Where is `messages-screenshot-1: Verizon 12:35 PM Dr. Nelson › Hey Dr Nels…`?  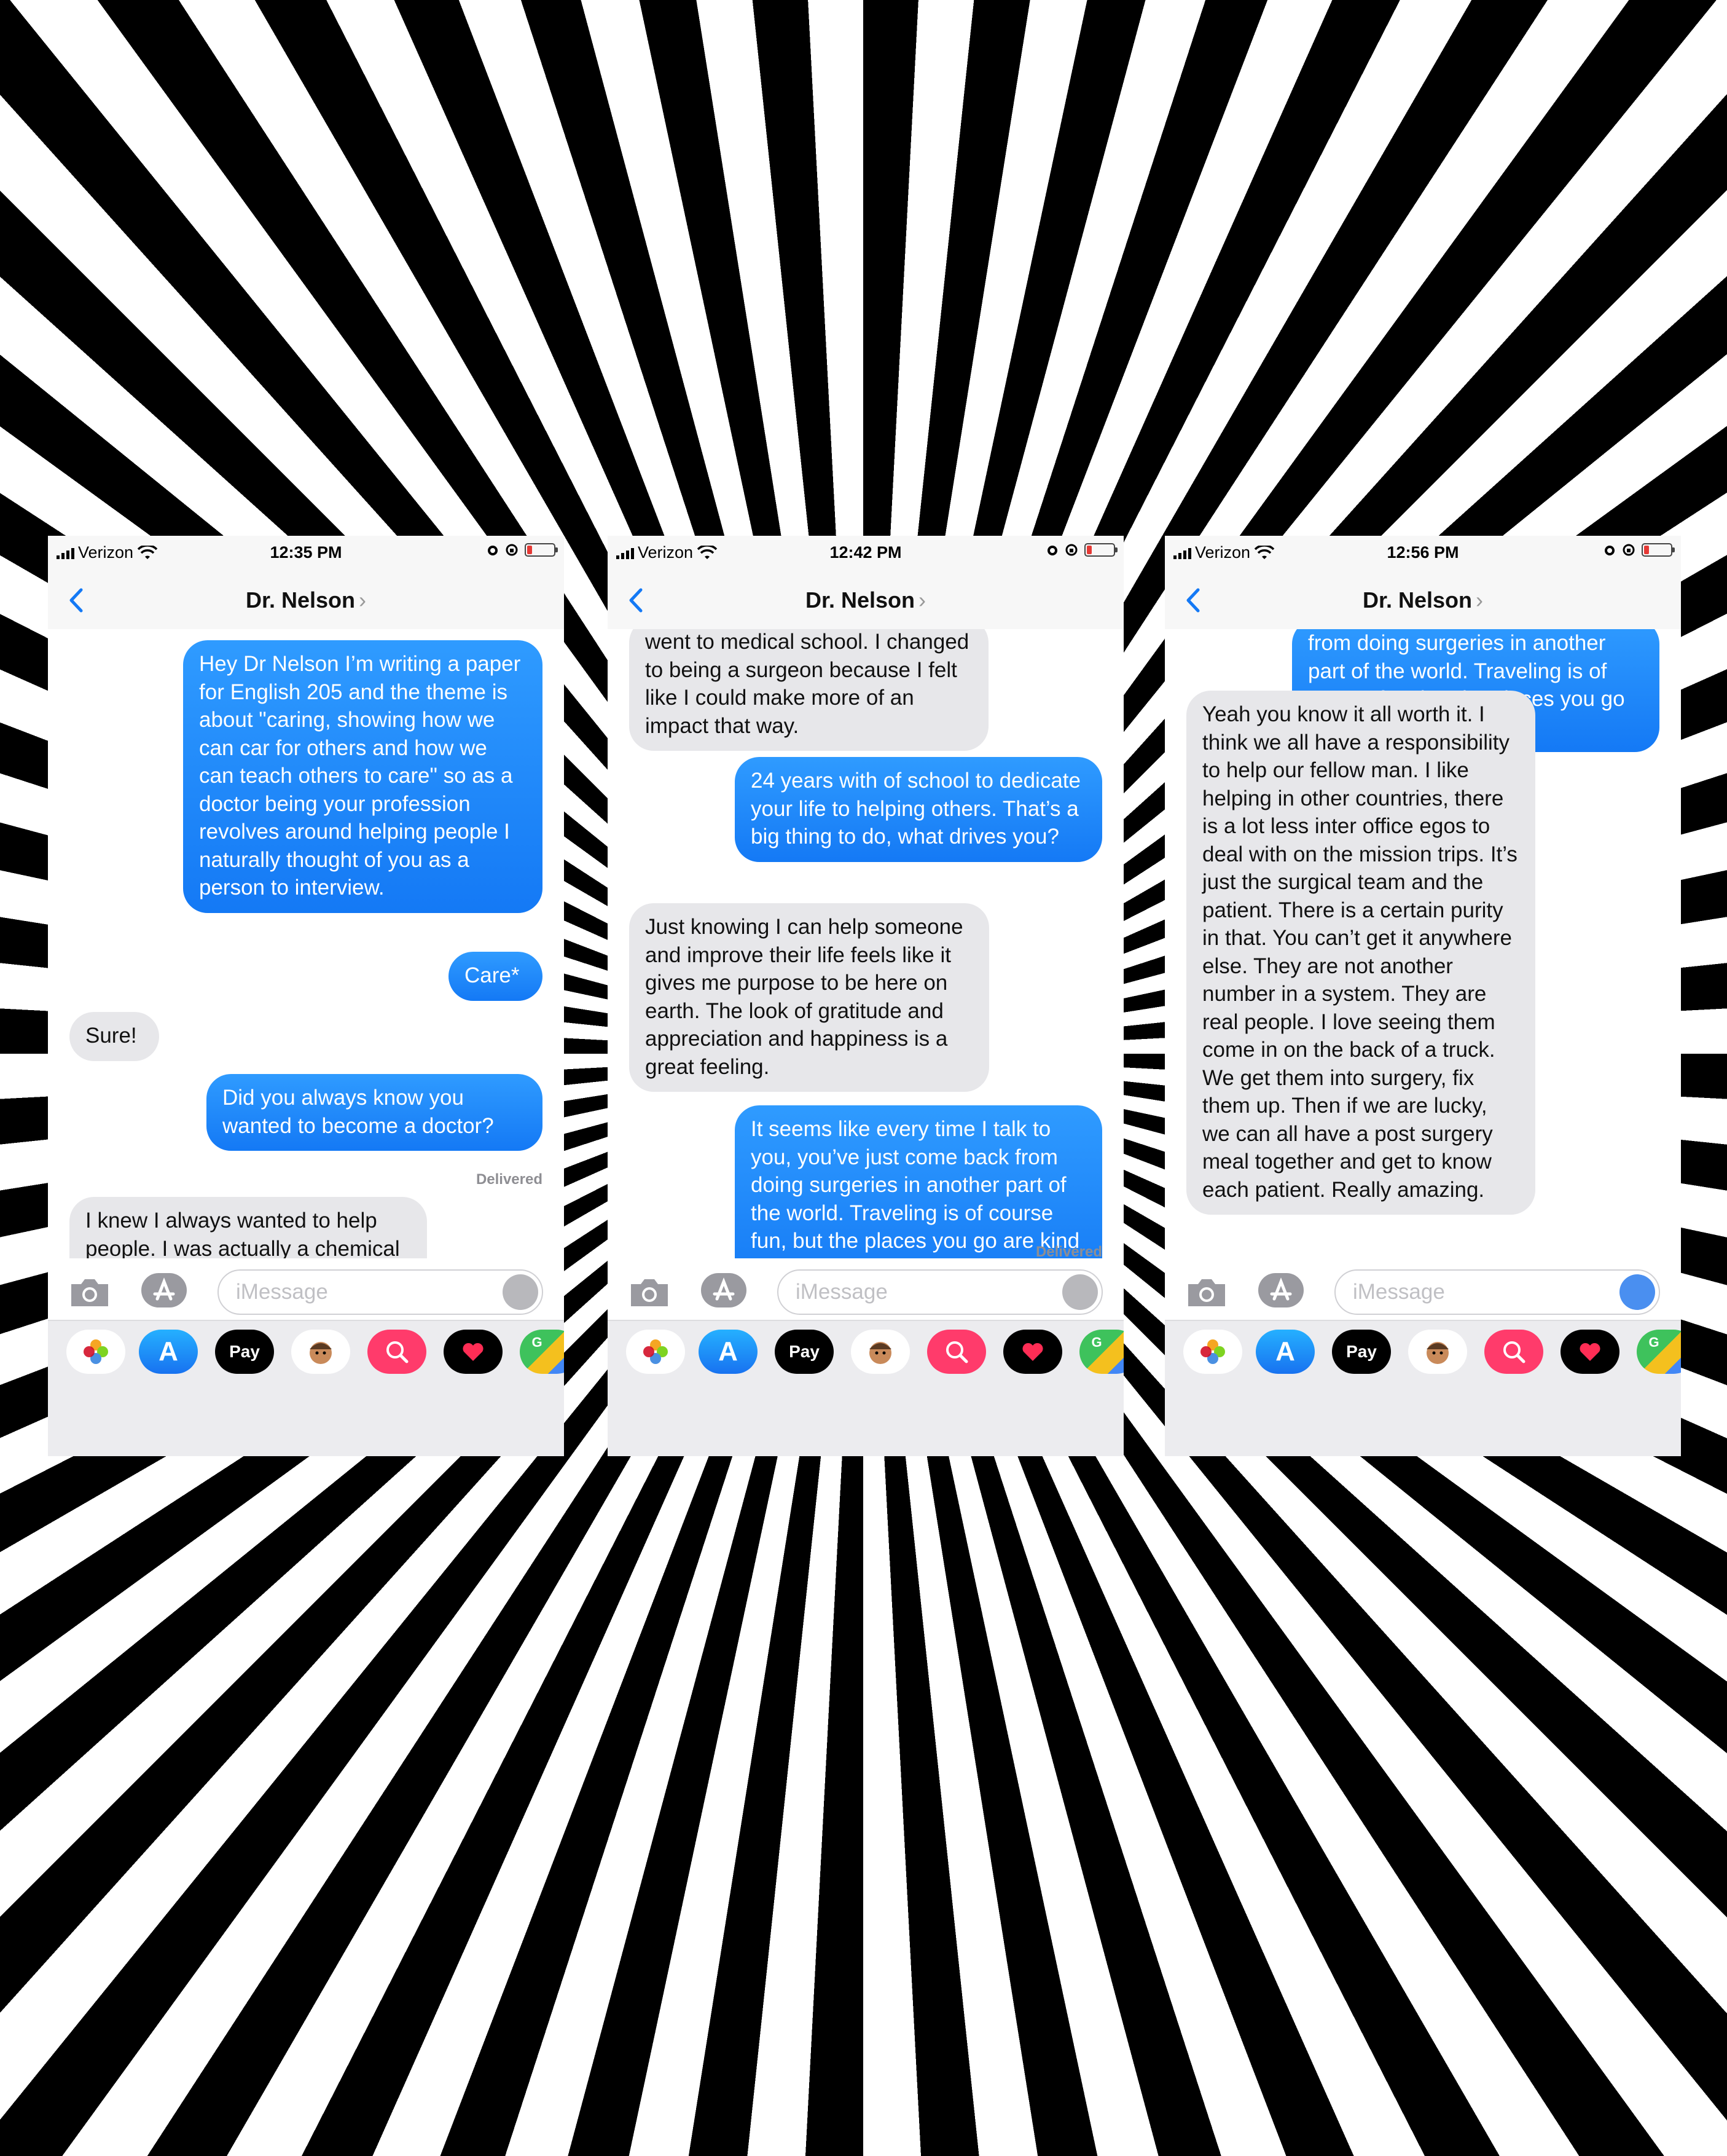
messages-screenshot-1: Verizon 12:35 PM Dr. Nelson › Hey Dr Nels… is located at coordinates (306, 996).